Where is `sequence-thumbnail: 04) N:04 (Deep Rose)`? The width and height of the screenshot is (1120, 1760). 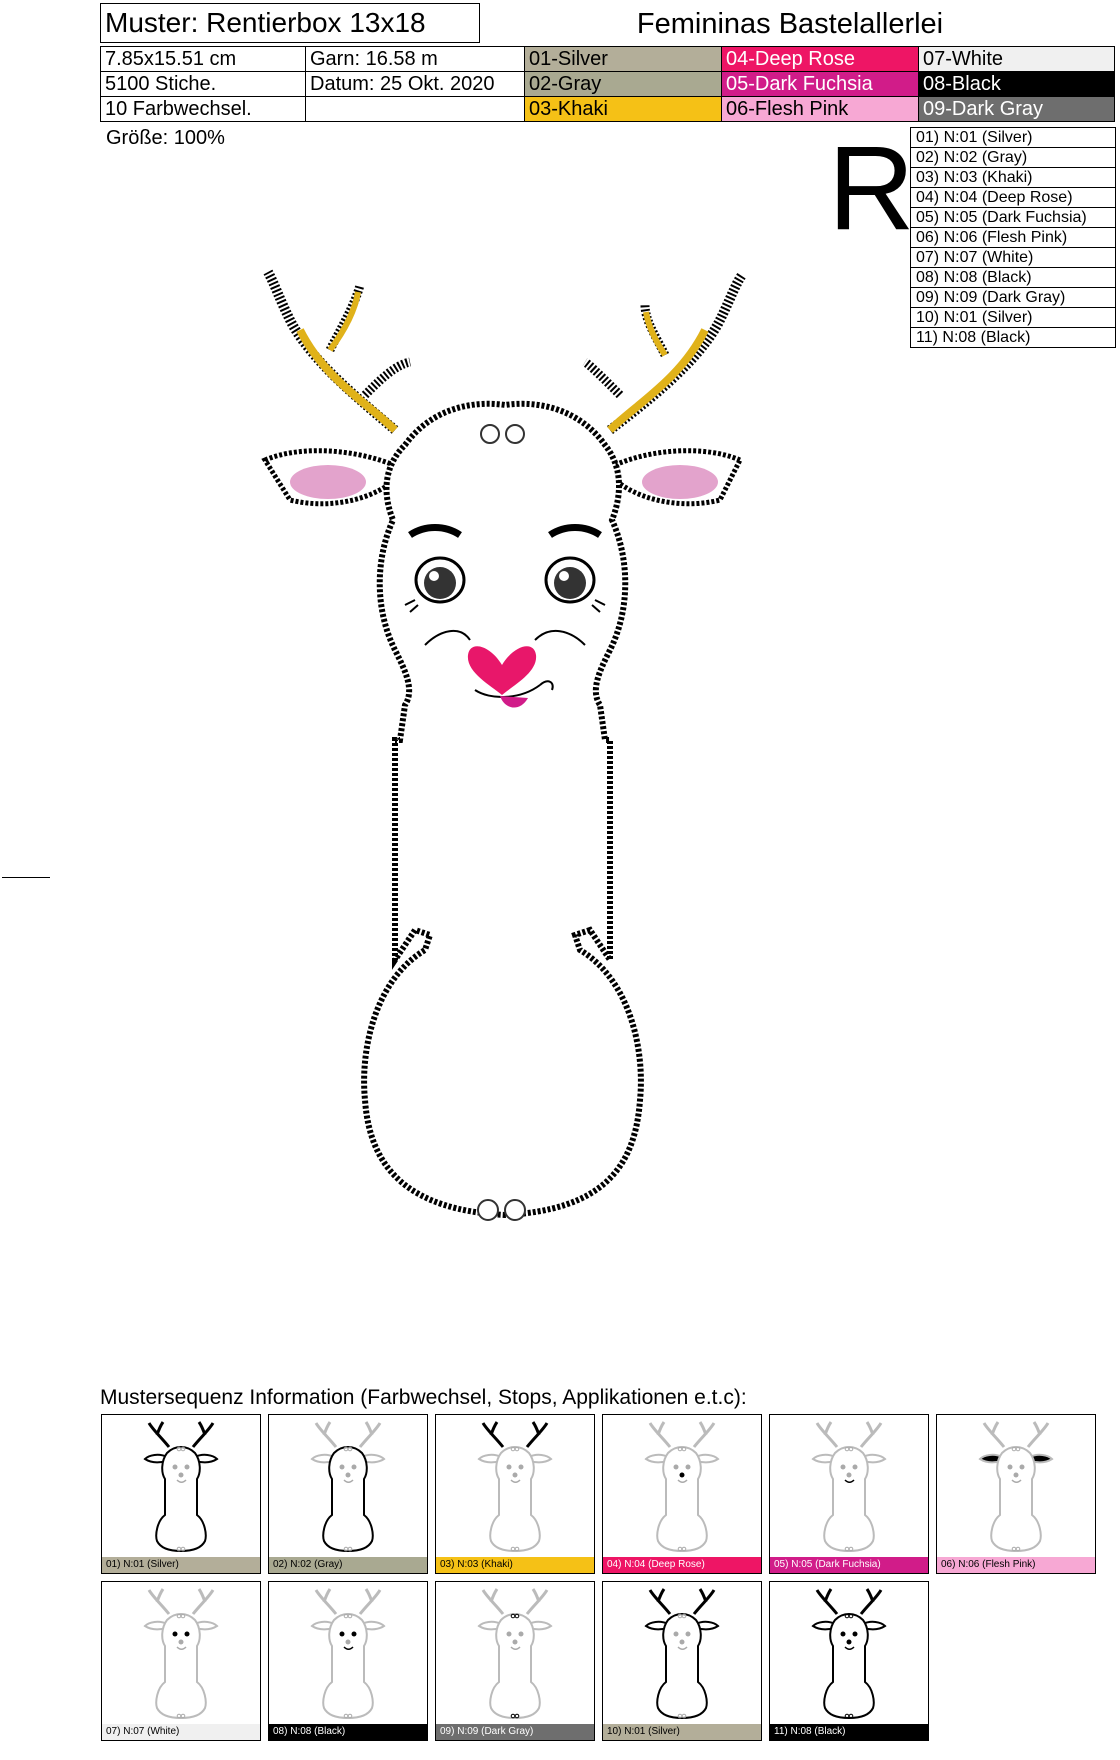 sequence-thumbnail: 04) N:04 (Deep Rose) is located at coordinates (682, 1494).